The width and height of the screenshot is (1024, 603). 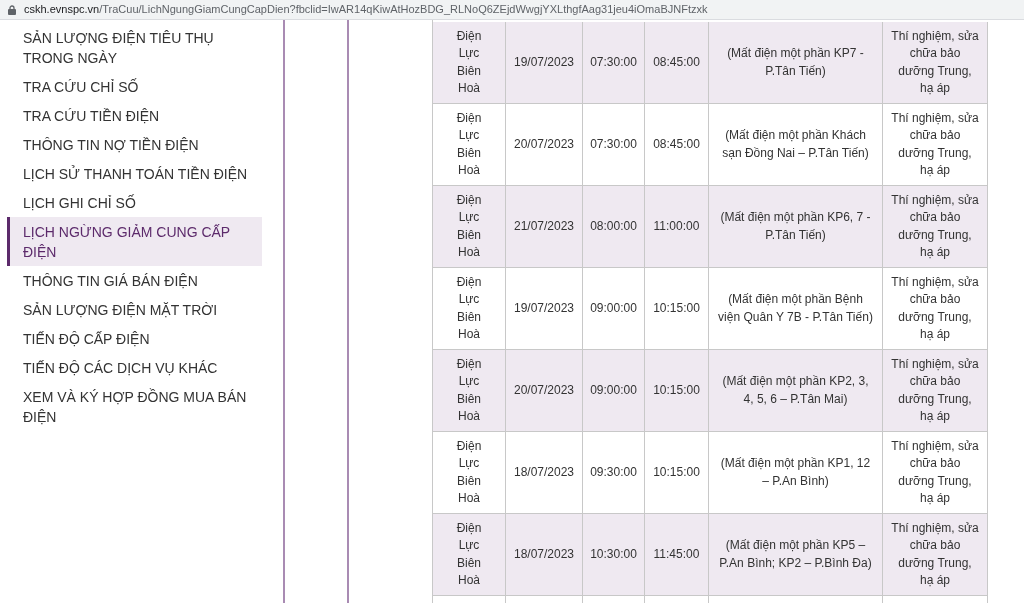 I want to click on sidebar-item: THÔNG TIN GIÁ BÁN ĐIỆN, so click(x=134, y=280).